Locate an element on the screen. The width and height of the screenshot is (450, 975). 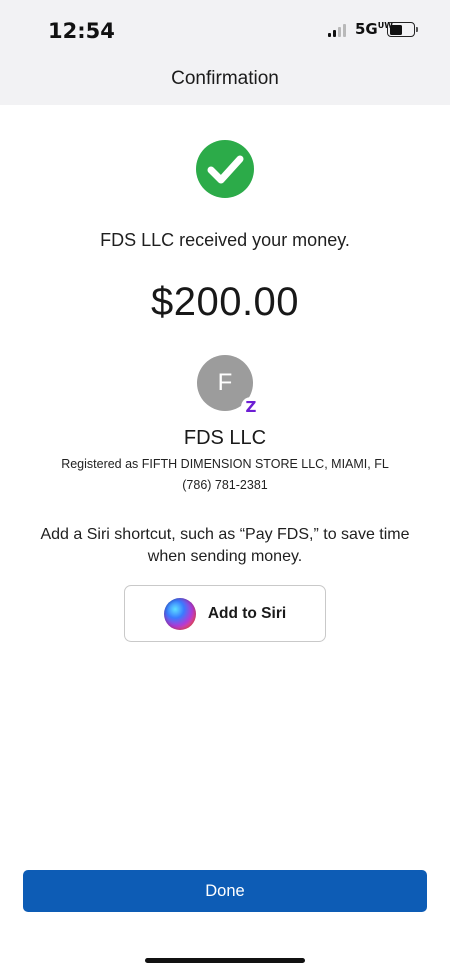
status-time: 12:54 is located at coordinates (81, 31).